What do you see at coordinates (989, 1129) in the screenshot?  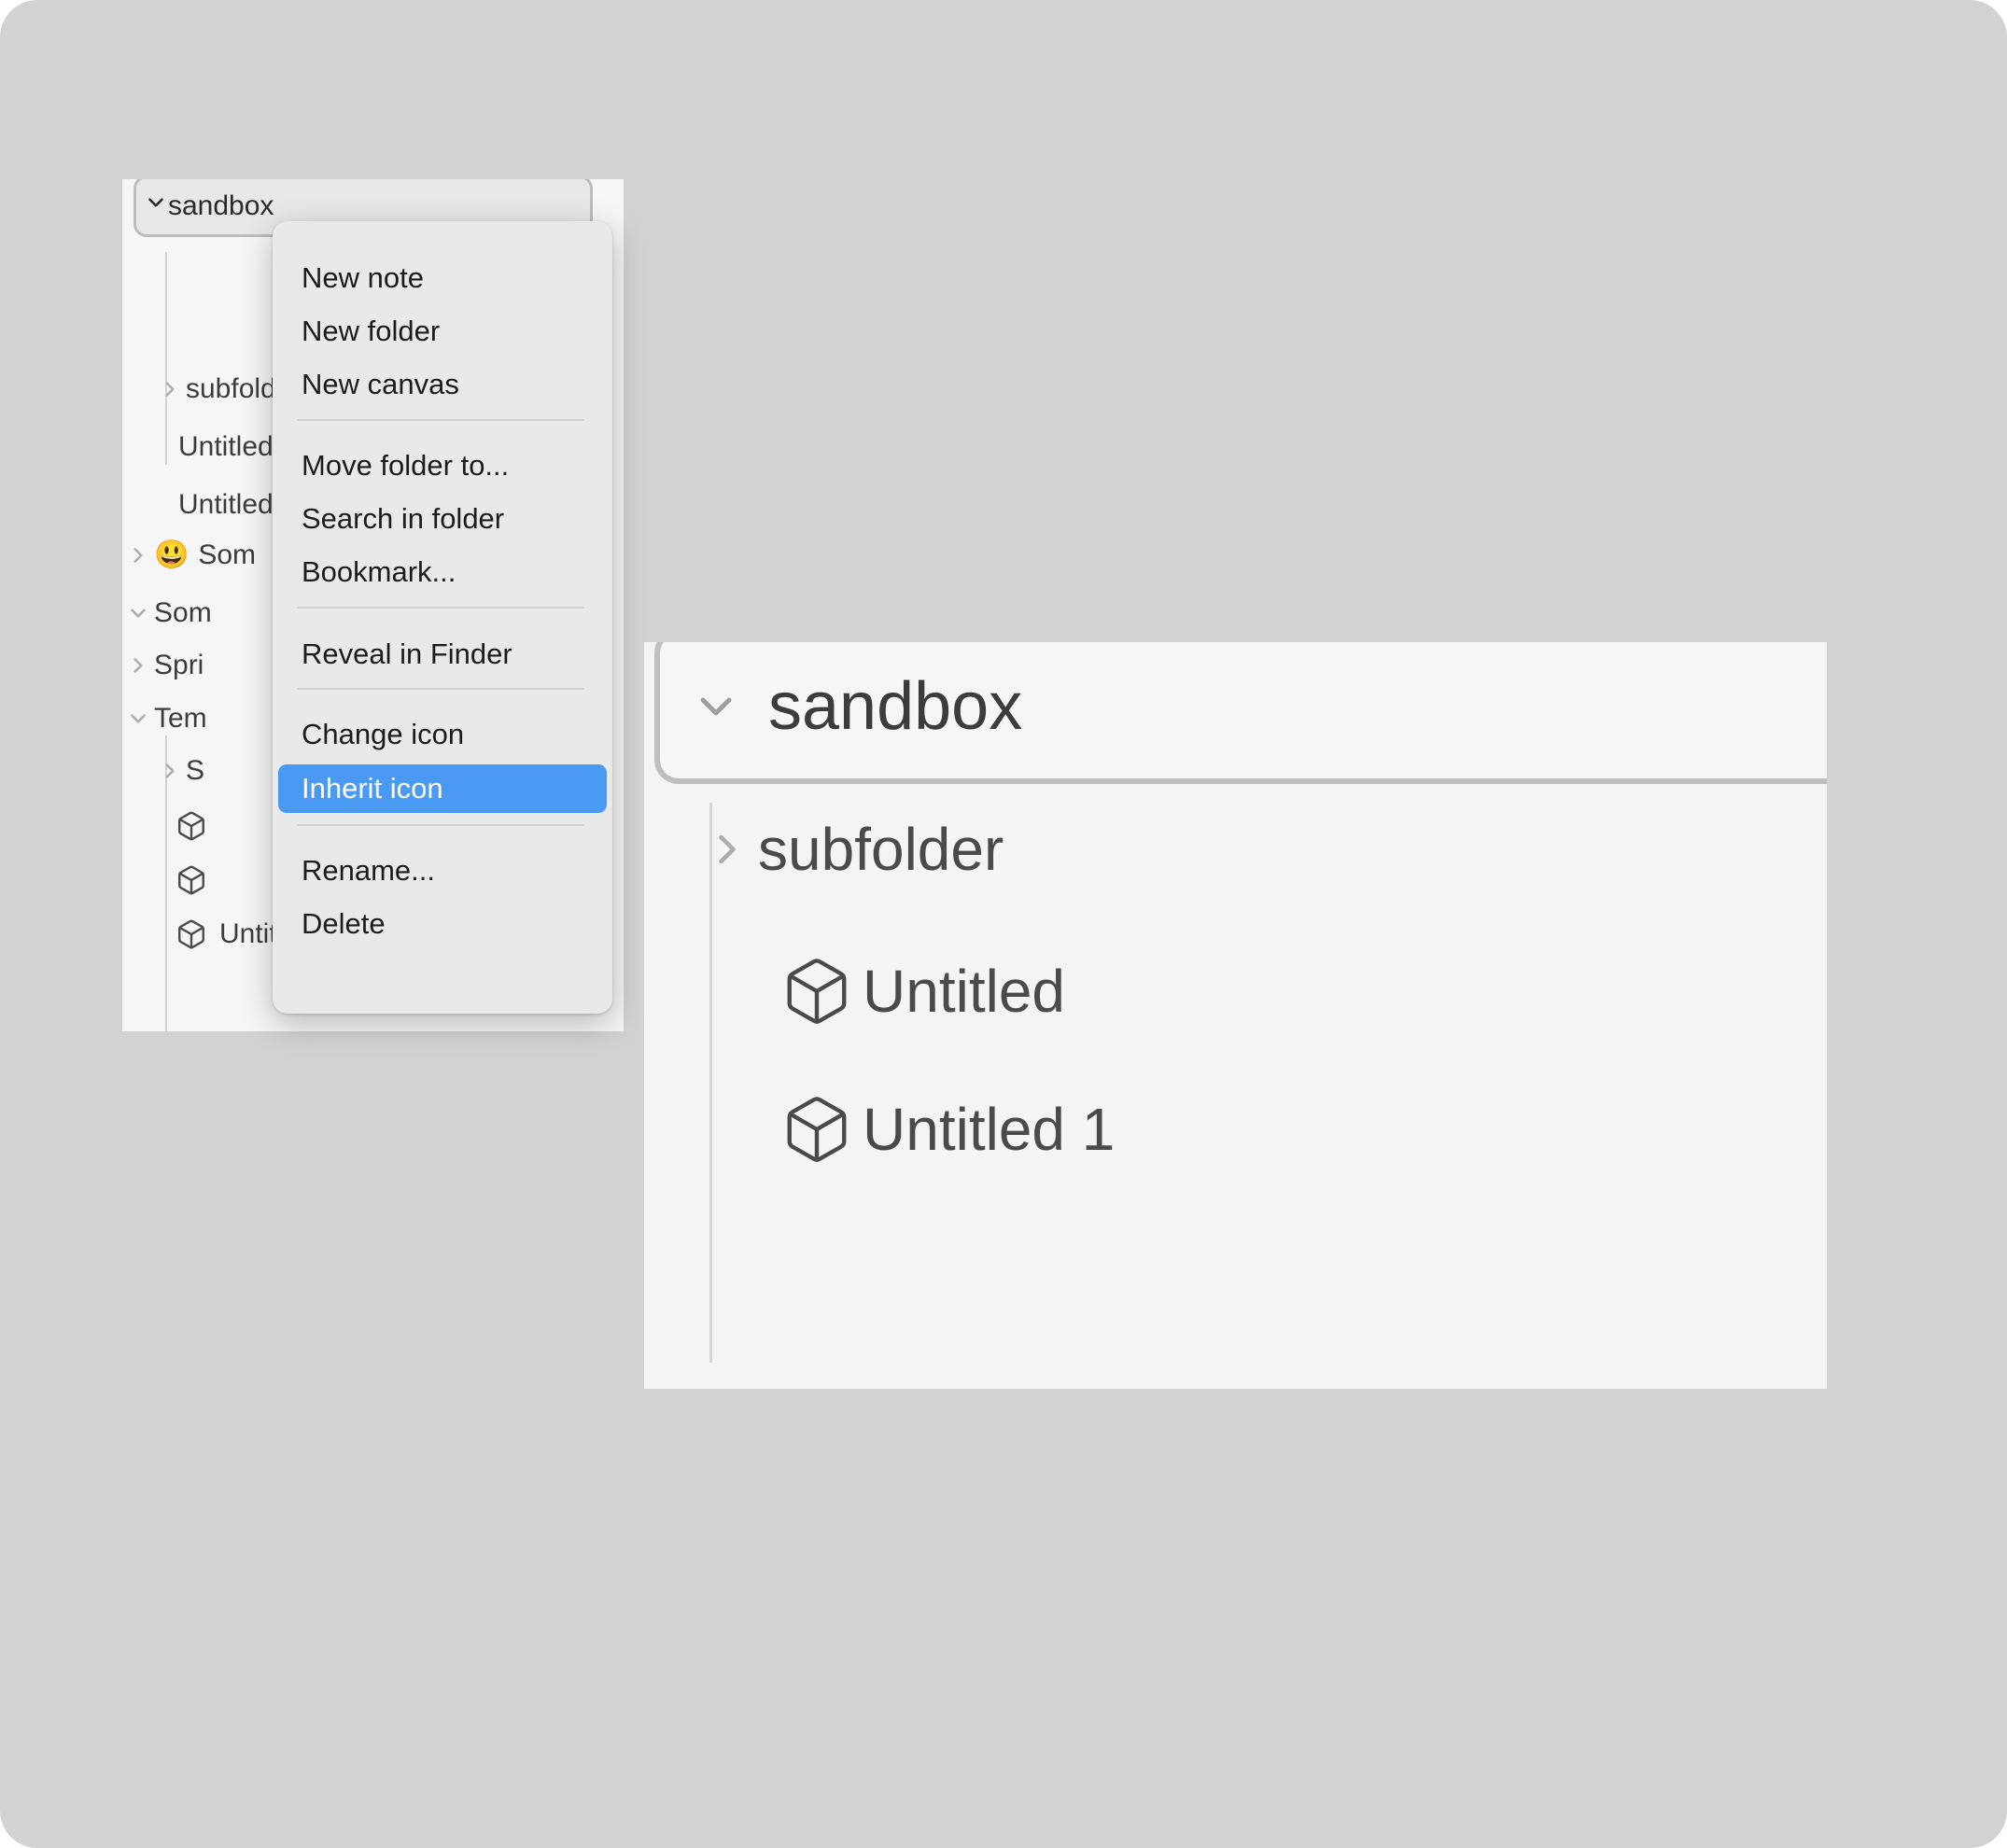 I see `zoom-sidebar-item-label: Untitled 1` at bounding box center [989, 1129].